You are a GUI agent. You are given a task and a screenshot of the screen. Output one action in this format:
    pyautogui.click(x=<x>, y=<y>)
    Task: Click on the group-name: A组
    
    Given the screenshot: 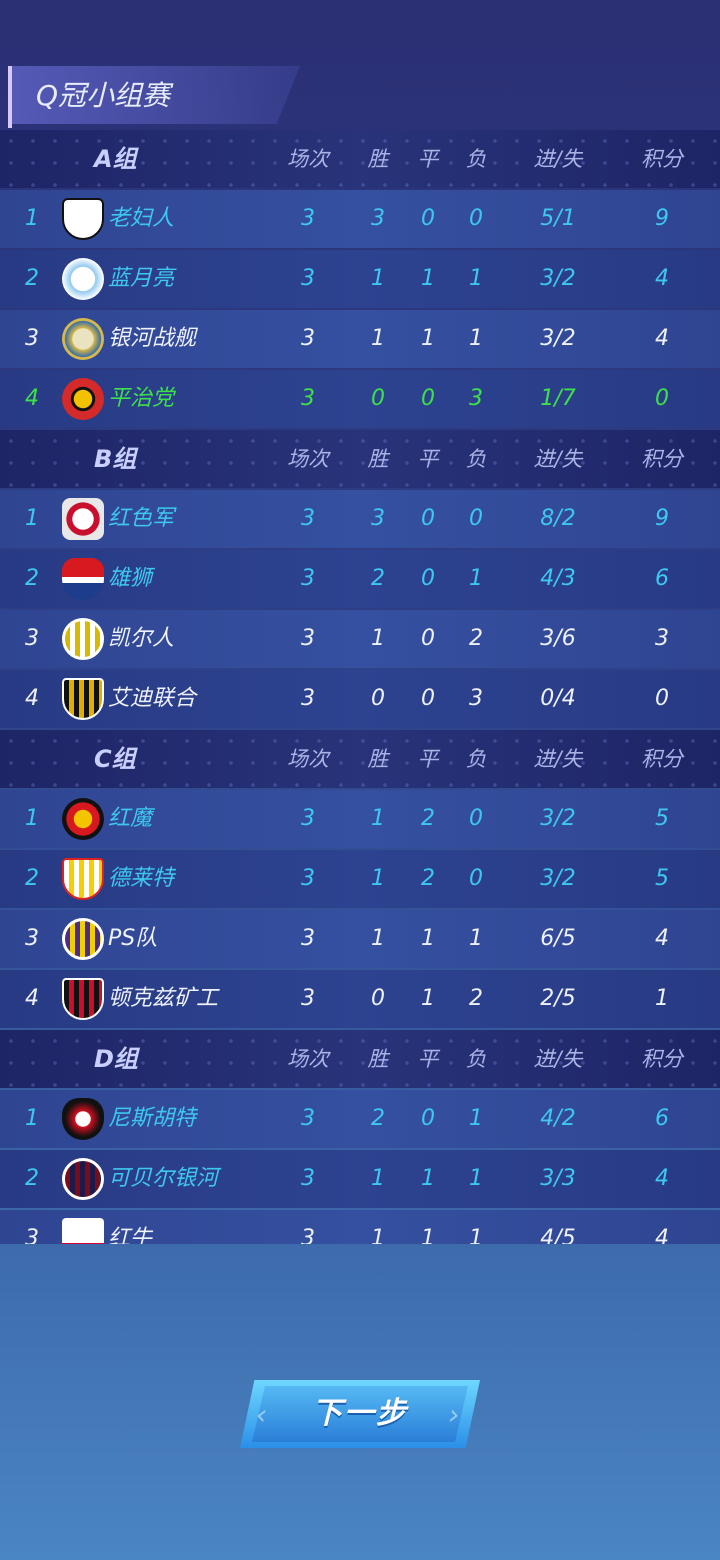 What is the action you would take?
    pyautogui.click(x=115, y=159)
    